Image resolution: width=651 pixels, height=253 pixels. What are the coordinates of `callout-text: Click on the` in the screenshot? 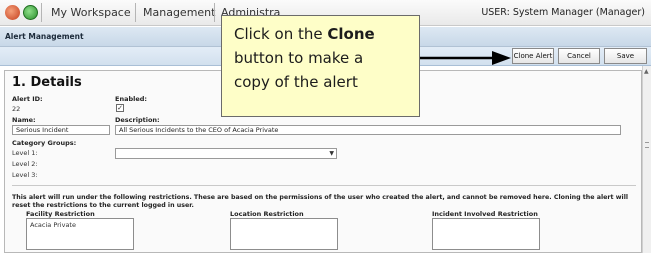 It's located at (281, 34).